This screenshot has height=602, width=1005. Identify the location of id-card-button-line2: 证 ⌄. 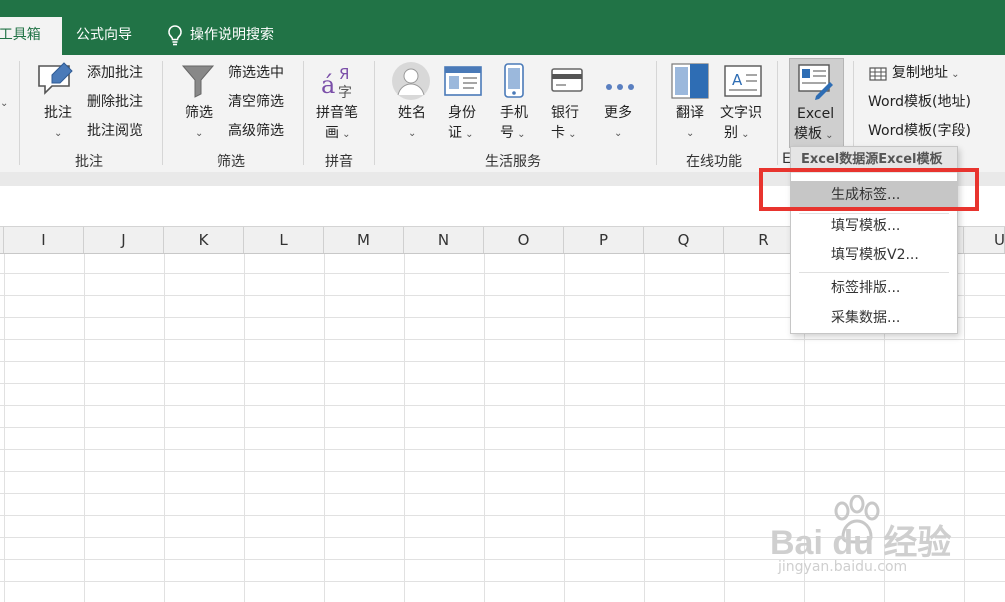
(461, 134).